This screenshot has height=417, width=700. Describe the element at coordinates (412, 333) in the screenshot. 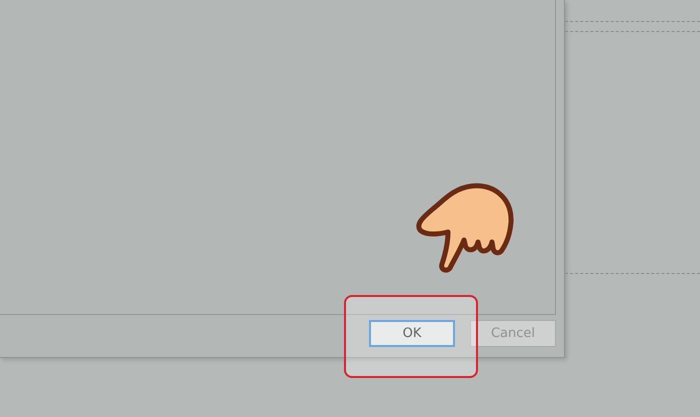

I see `ok-button: OK` at that location.